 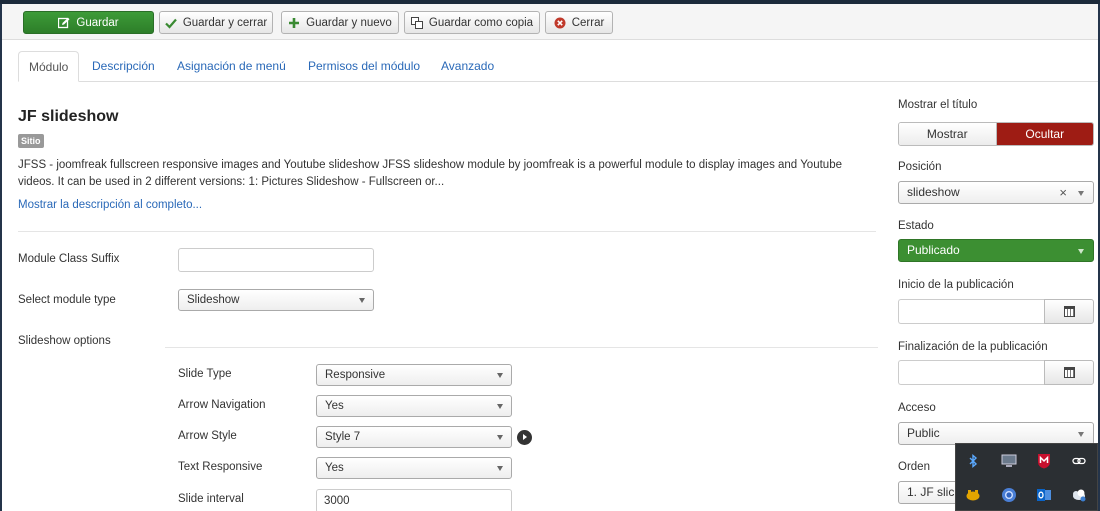 I want to click on publish-end-input, so click(x=971, y=372).